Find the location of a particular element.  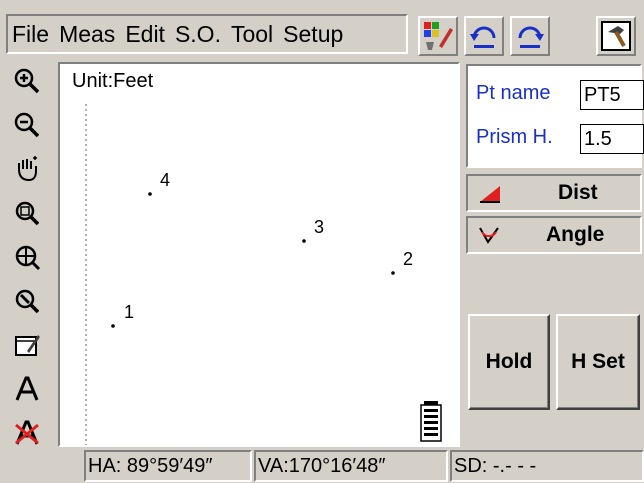

survey-point-3: 3 is located at coordinates (313, 230).